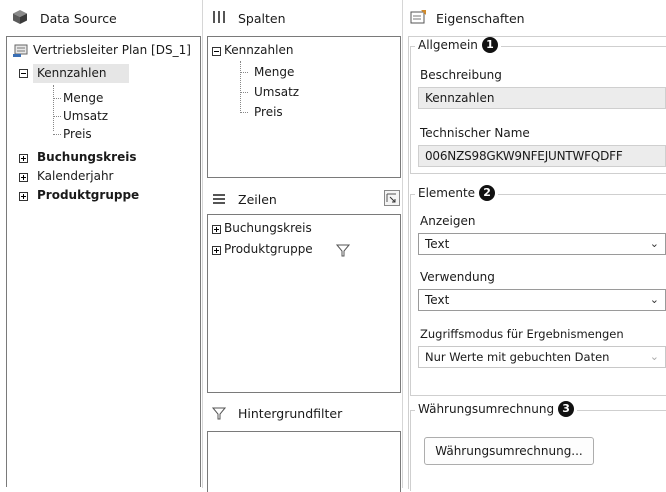 This screenshot has width=666, height=492. Describe the element at coordinates (219, 17) in the screenshot. I see `columns-icon` at that location.